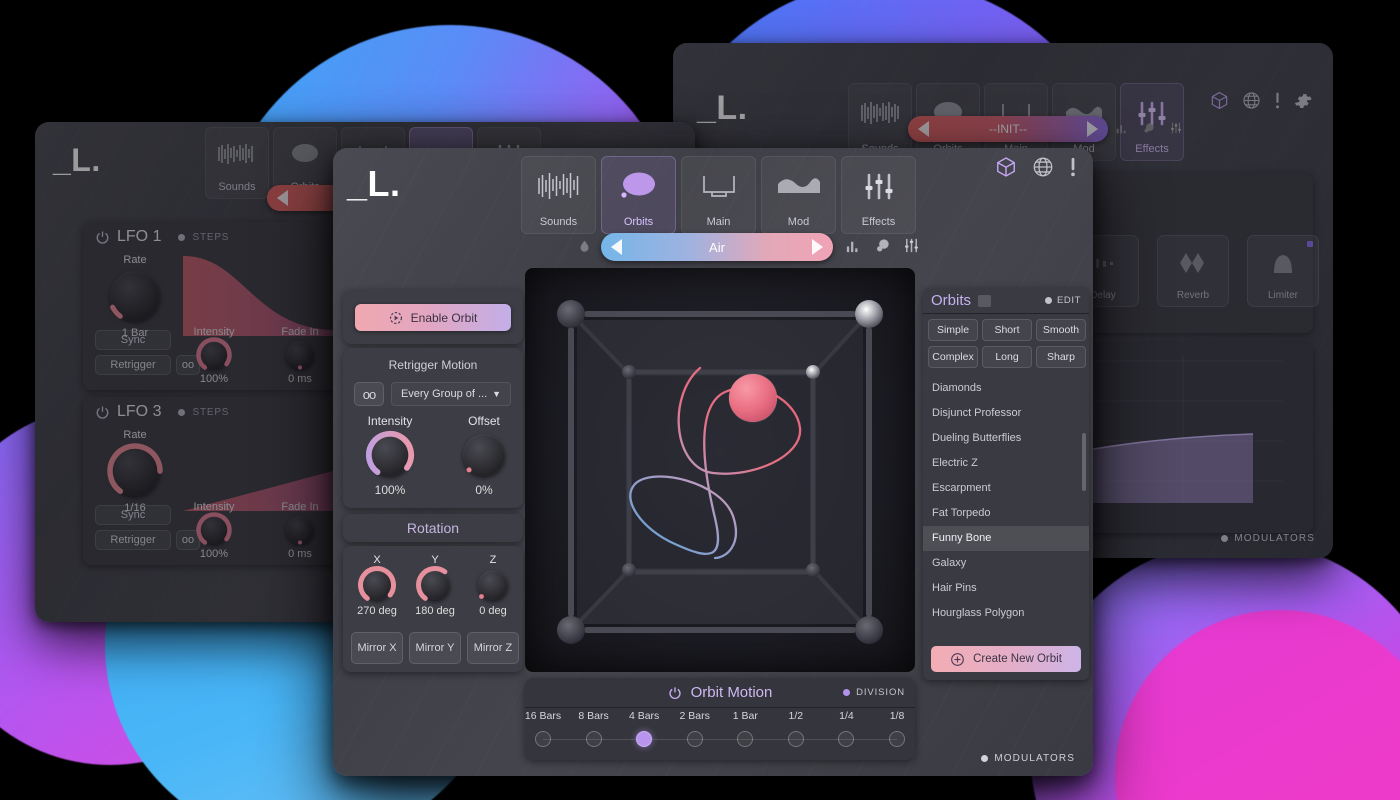 The image size is (1400, 800). I want to click on filter-chip-simple: Simple, so click(953, 330).